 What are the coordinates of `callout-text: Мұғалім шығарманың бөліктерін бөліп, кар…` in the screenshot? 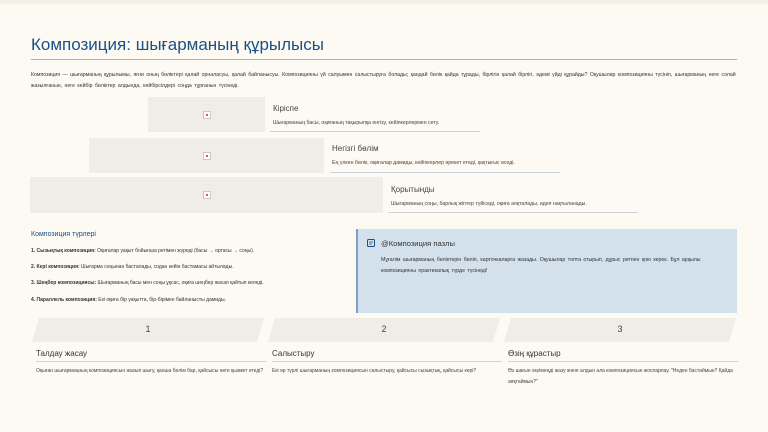 It's located at (541, 265).